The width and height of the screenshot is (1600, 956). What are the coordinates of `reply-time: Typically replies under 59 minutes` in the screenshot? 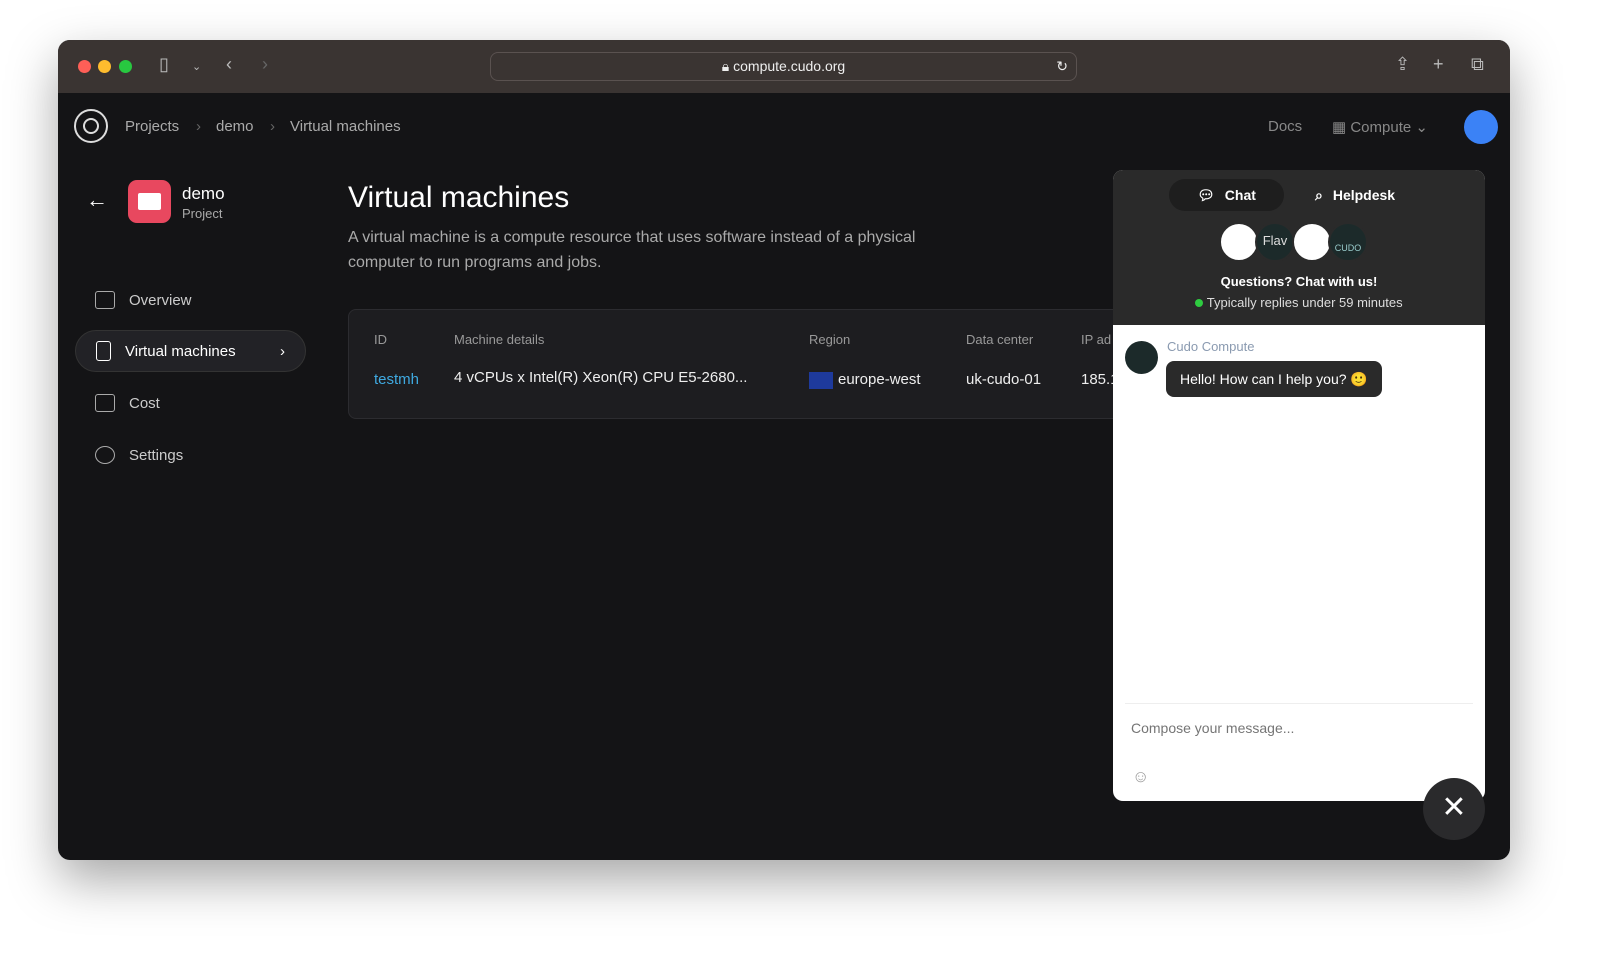 It's located at (1299, 302).